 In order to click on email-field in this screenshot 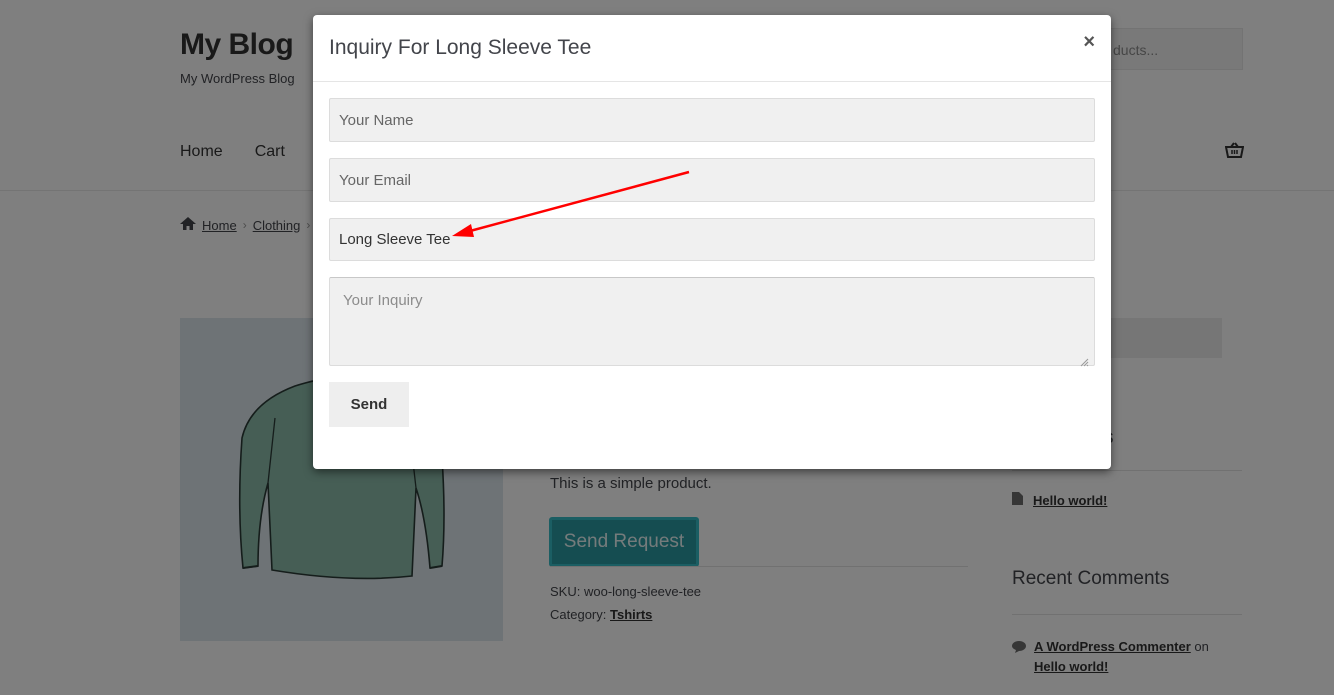, I will do `click(712, 180)`.